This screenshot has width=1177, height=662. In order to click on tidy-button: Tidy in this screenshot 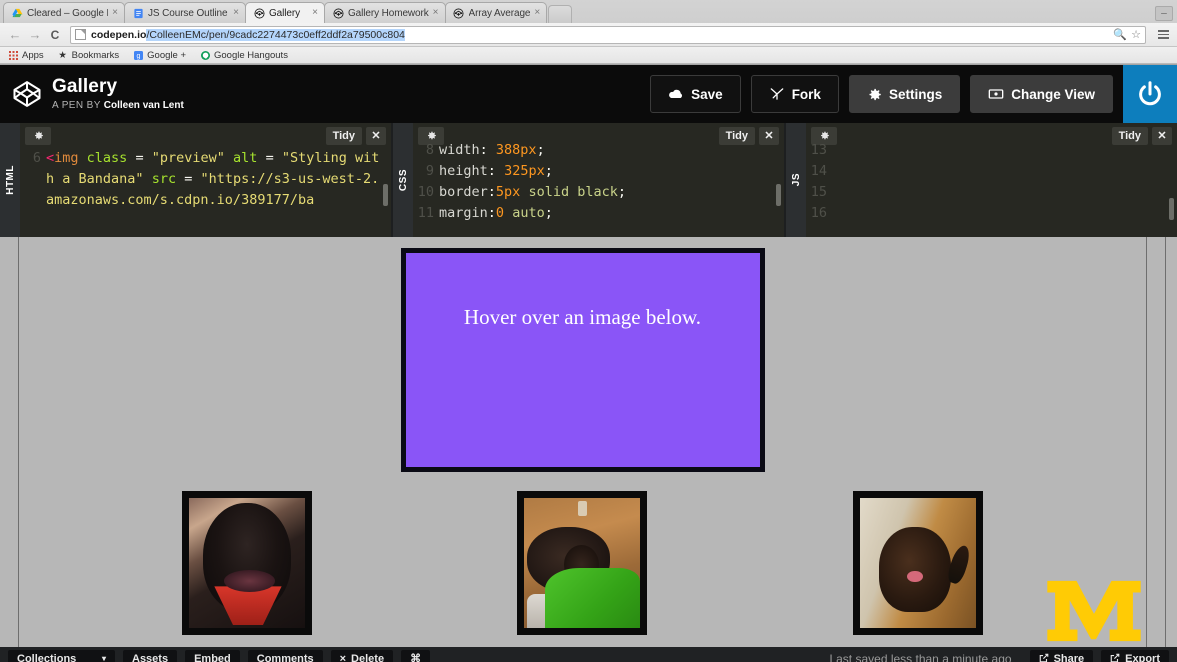, I will do `click(343, 135)`.